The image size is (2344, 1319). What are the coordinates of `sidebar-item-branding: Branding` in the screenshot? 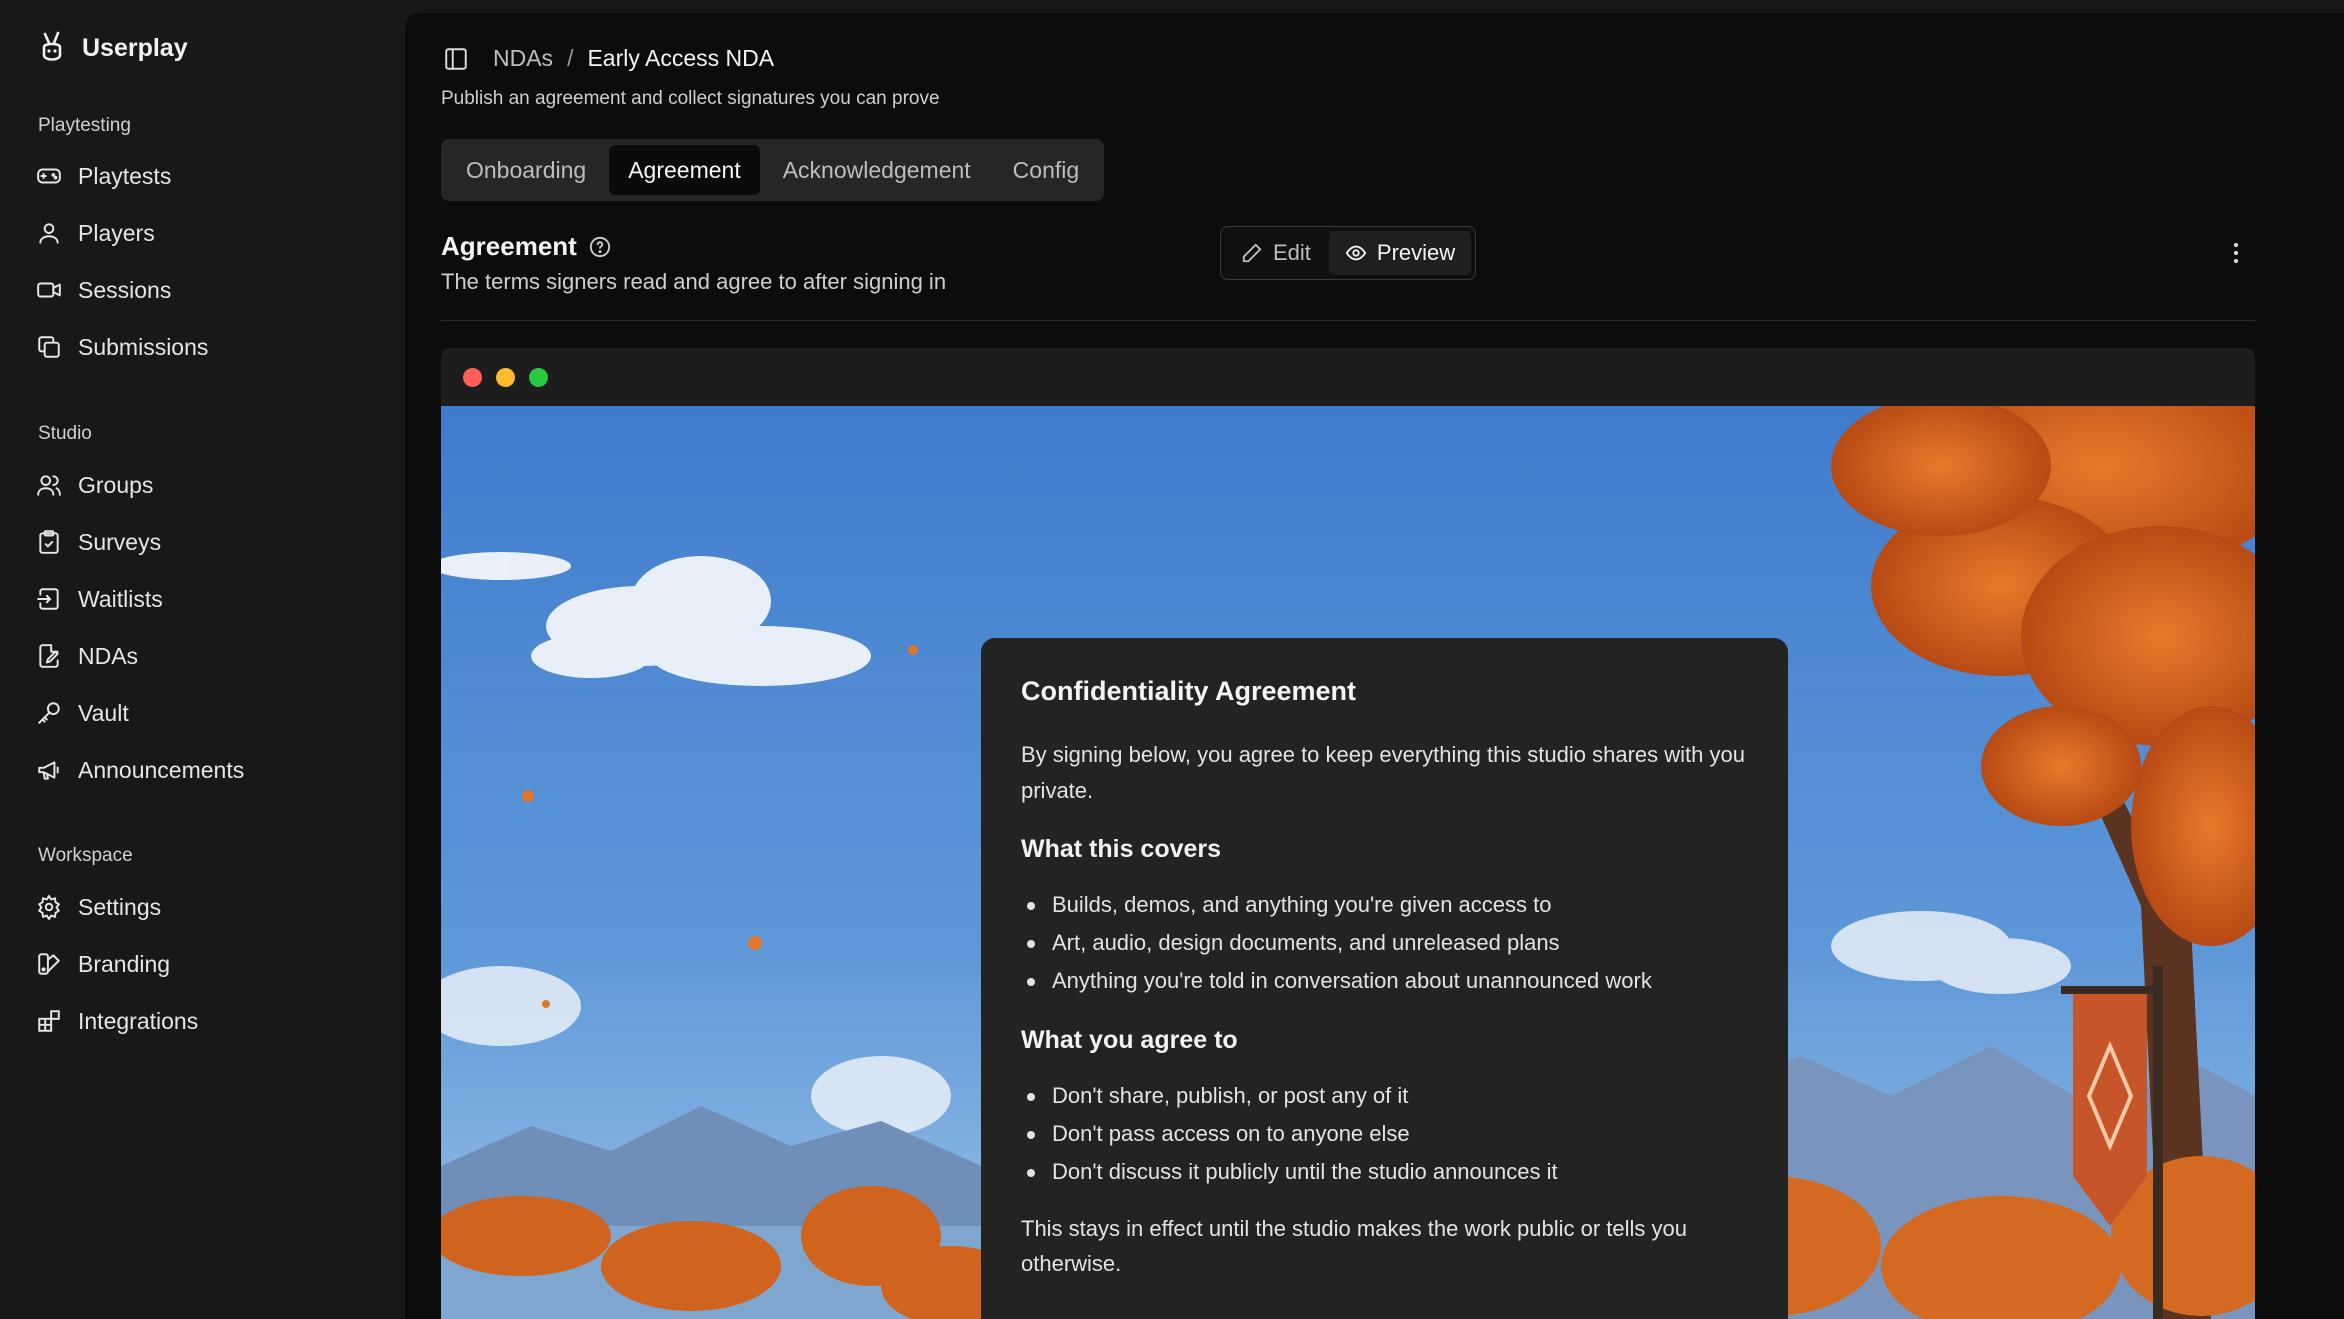 It's located at (103, 964).